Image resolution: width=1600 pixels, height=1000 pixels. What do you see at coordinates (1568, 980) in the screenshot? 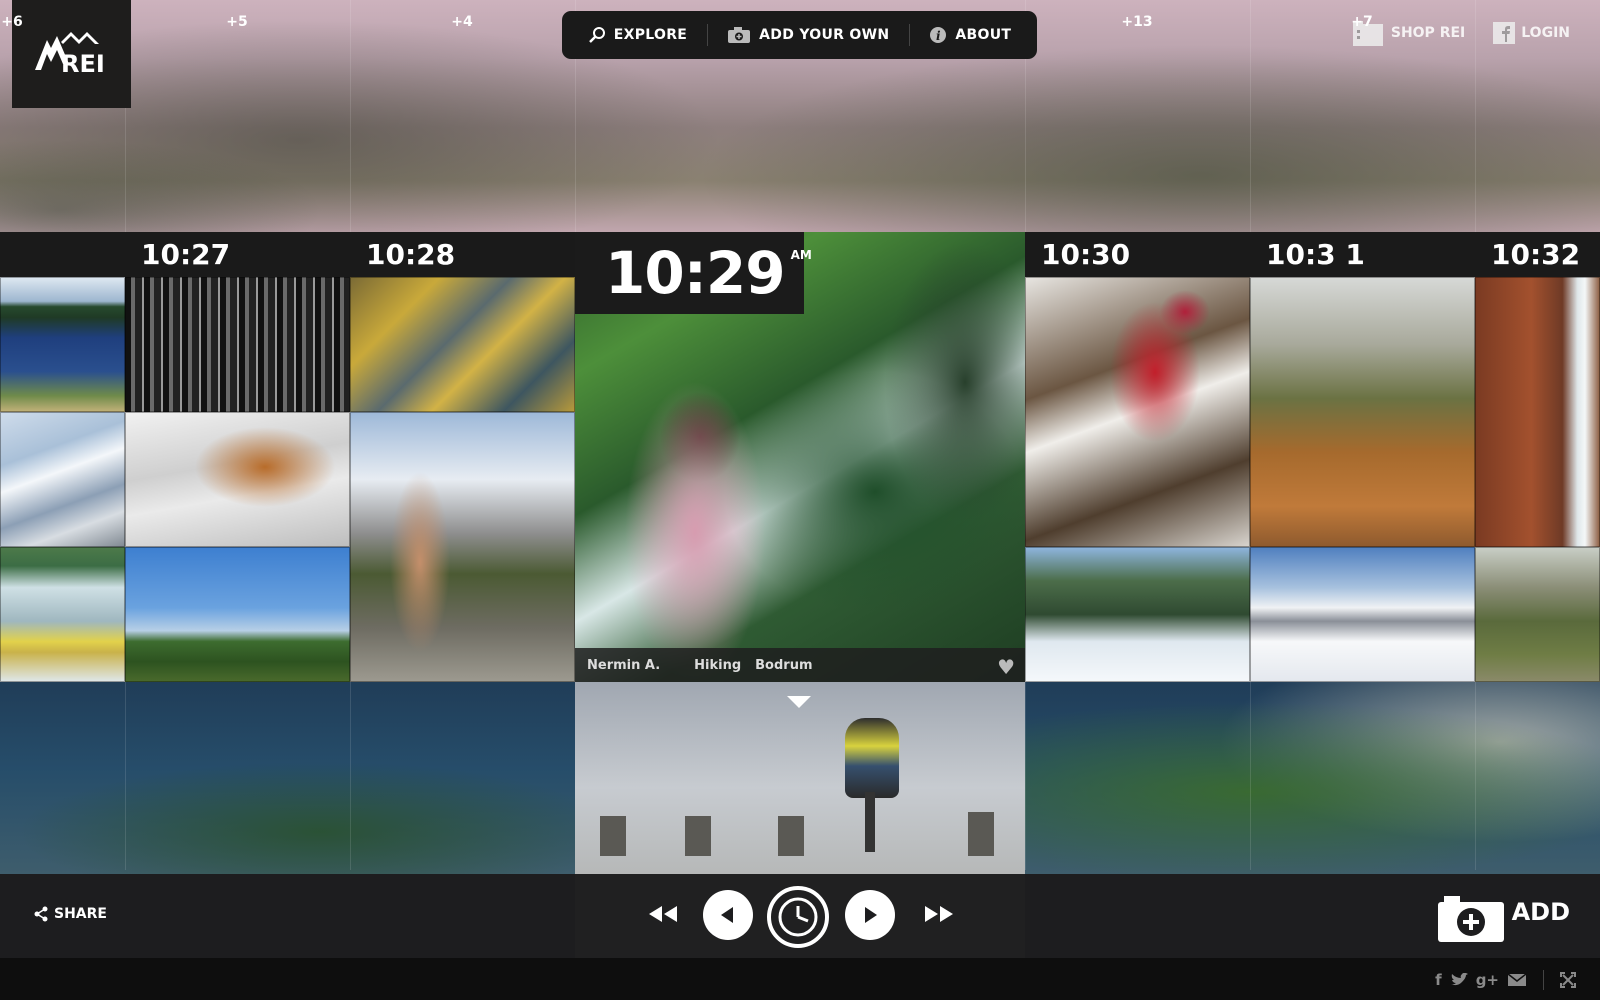
I see `fullscreen-icon` at bounding box center [1568, 980].